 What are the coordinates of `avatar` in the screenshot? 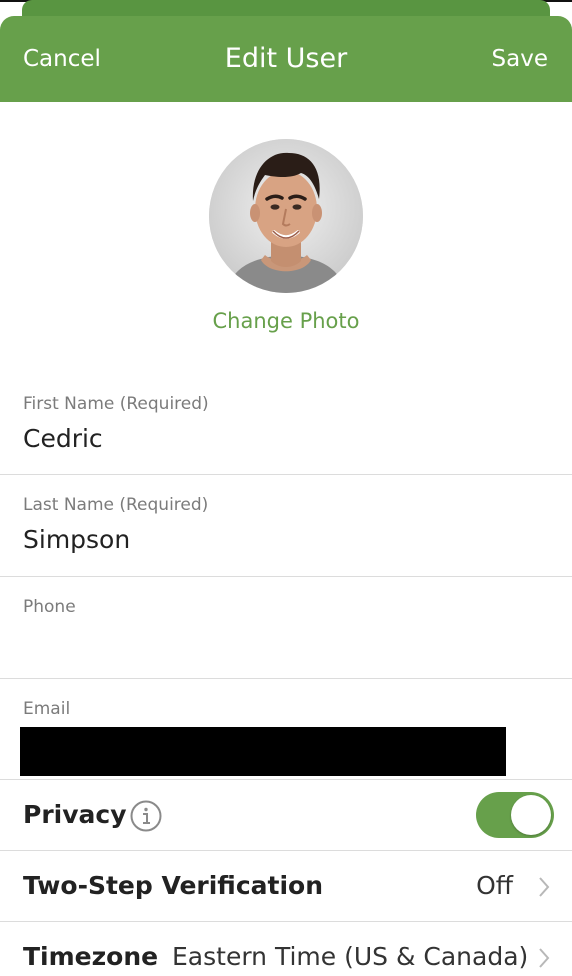 It's located at (286, 216).